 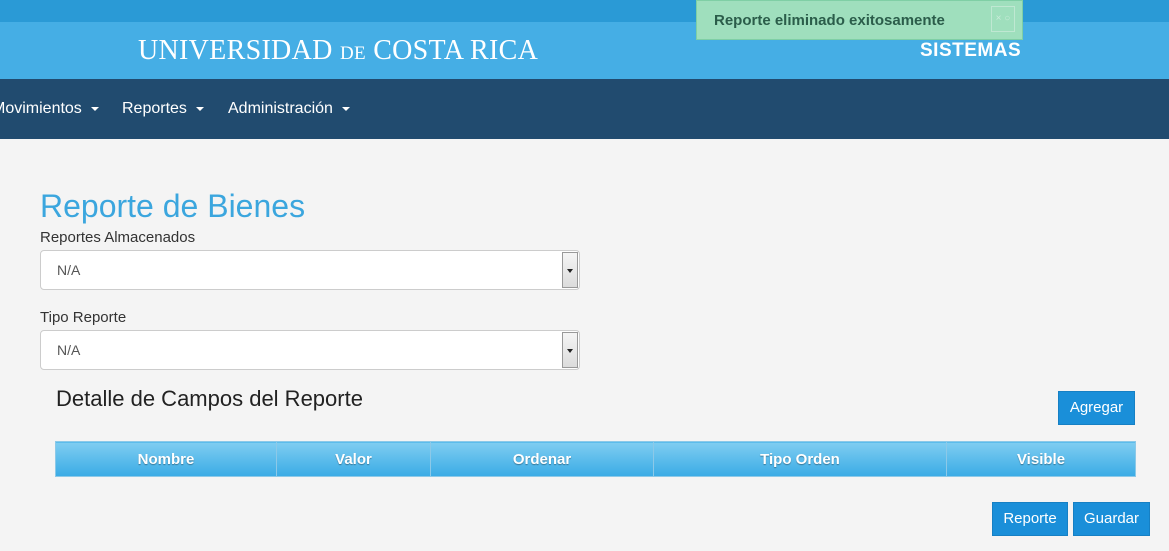 What do you see at coordinates (584, 109) in the screenshot?
I see `main-navbar: Movimientos Reportes Administración` at bounding box center [584, 109].